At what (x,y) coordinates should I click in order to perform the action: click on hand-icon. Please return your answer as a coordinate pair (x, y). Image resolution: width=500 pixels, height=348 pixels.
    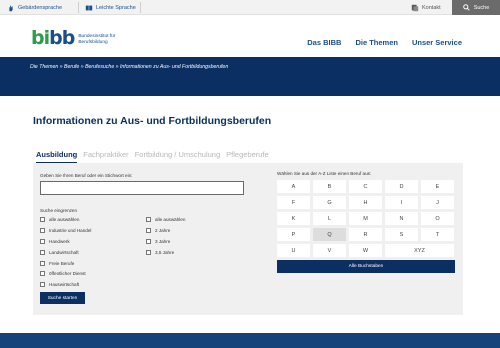
    Looking at the image, I should click on (11, 8).